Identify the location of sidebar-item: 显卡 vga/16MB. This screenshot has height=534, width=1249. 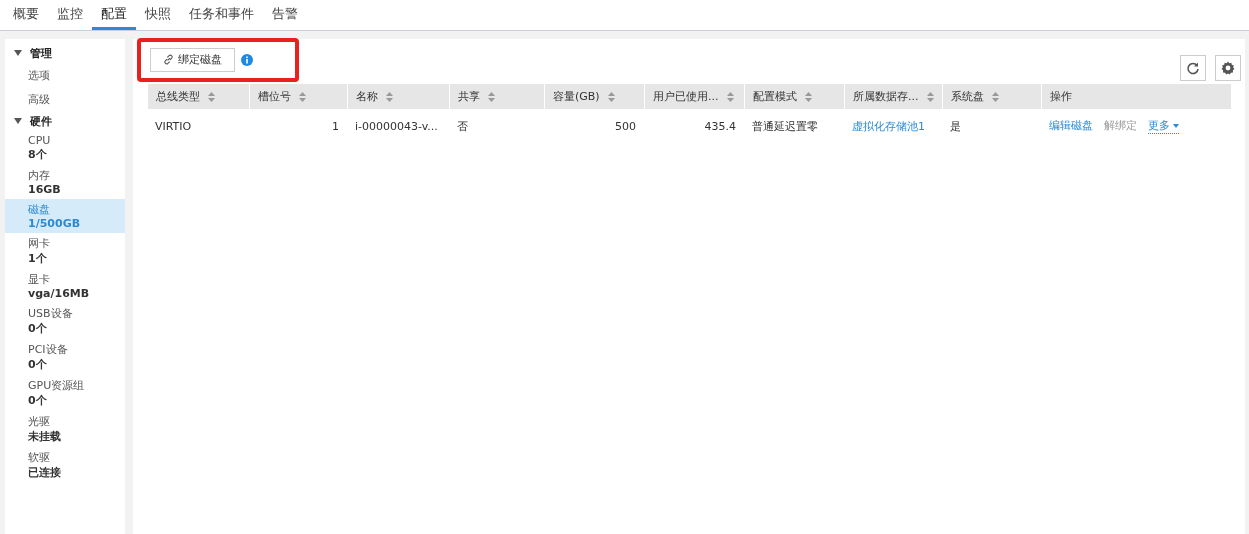
(65, 286).